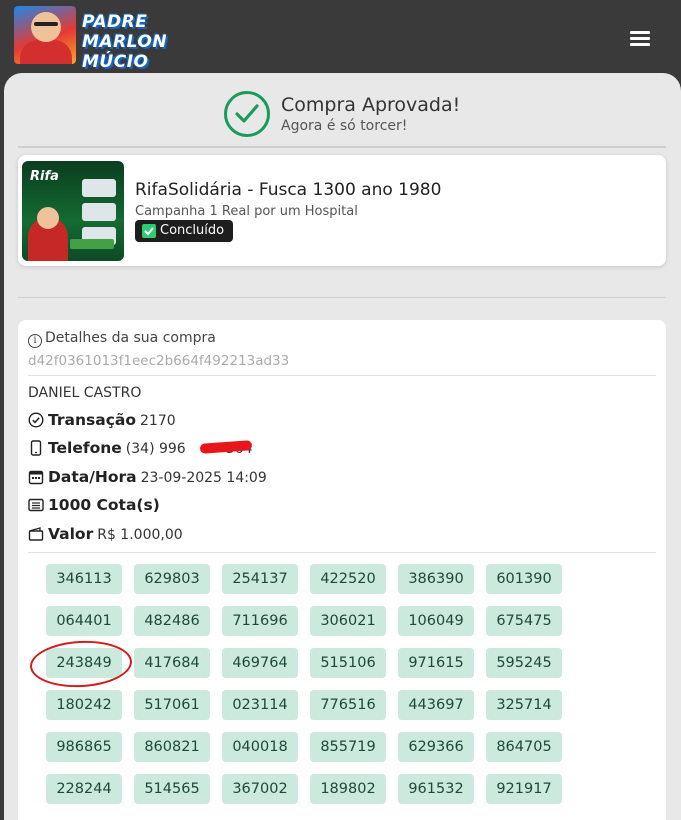  Describe the element at coordinates (84, 789) in the screenshot. I see `ticket-number-chip: 228244` at that location.